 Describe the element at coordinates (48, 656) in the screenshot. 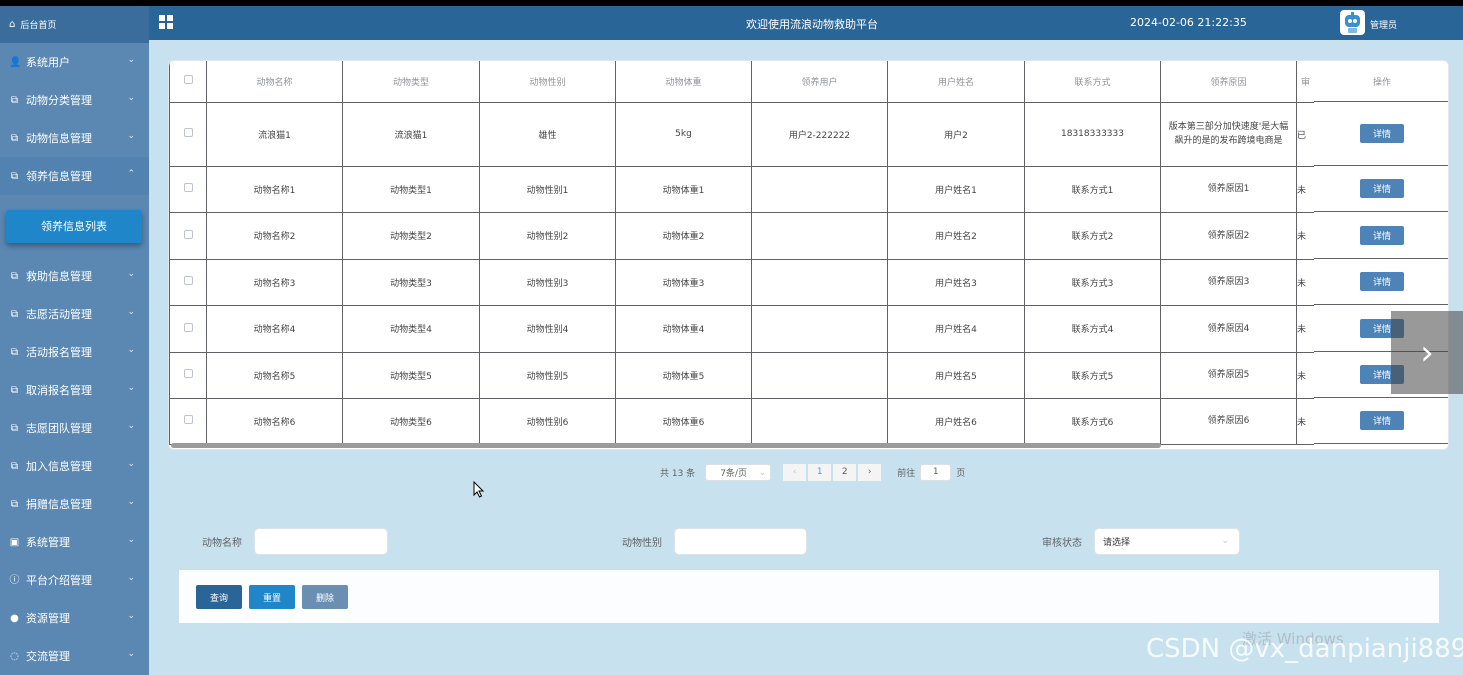

I see `sidebar-item-label: 交流管理` at that location.